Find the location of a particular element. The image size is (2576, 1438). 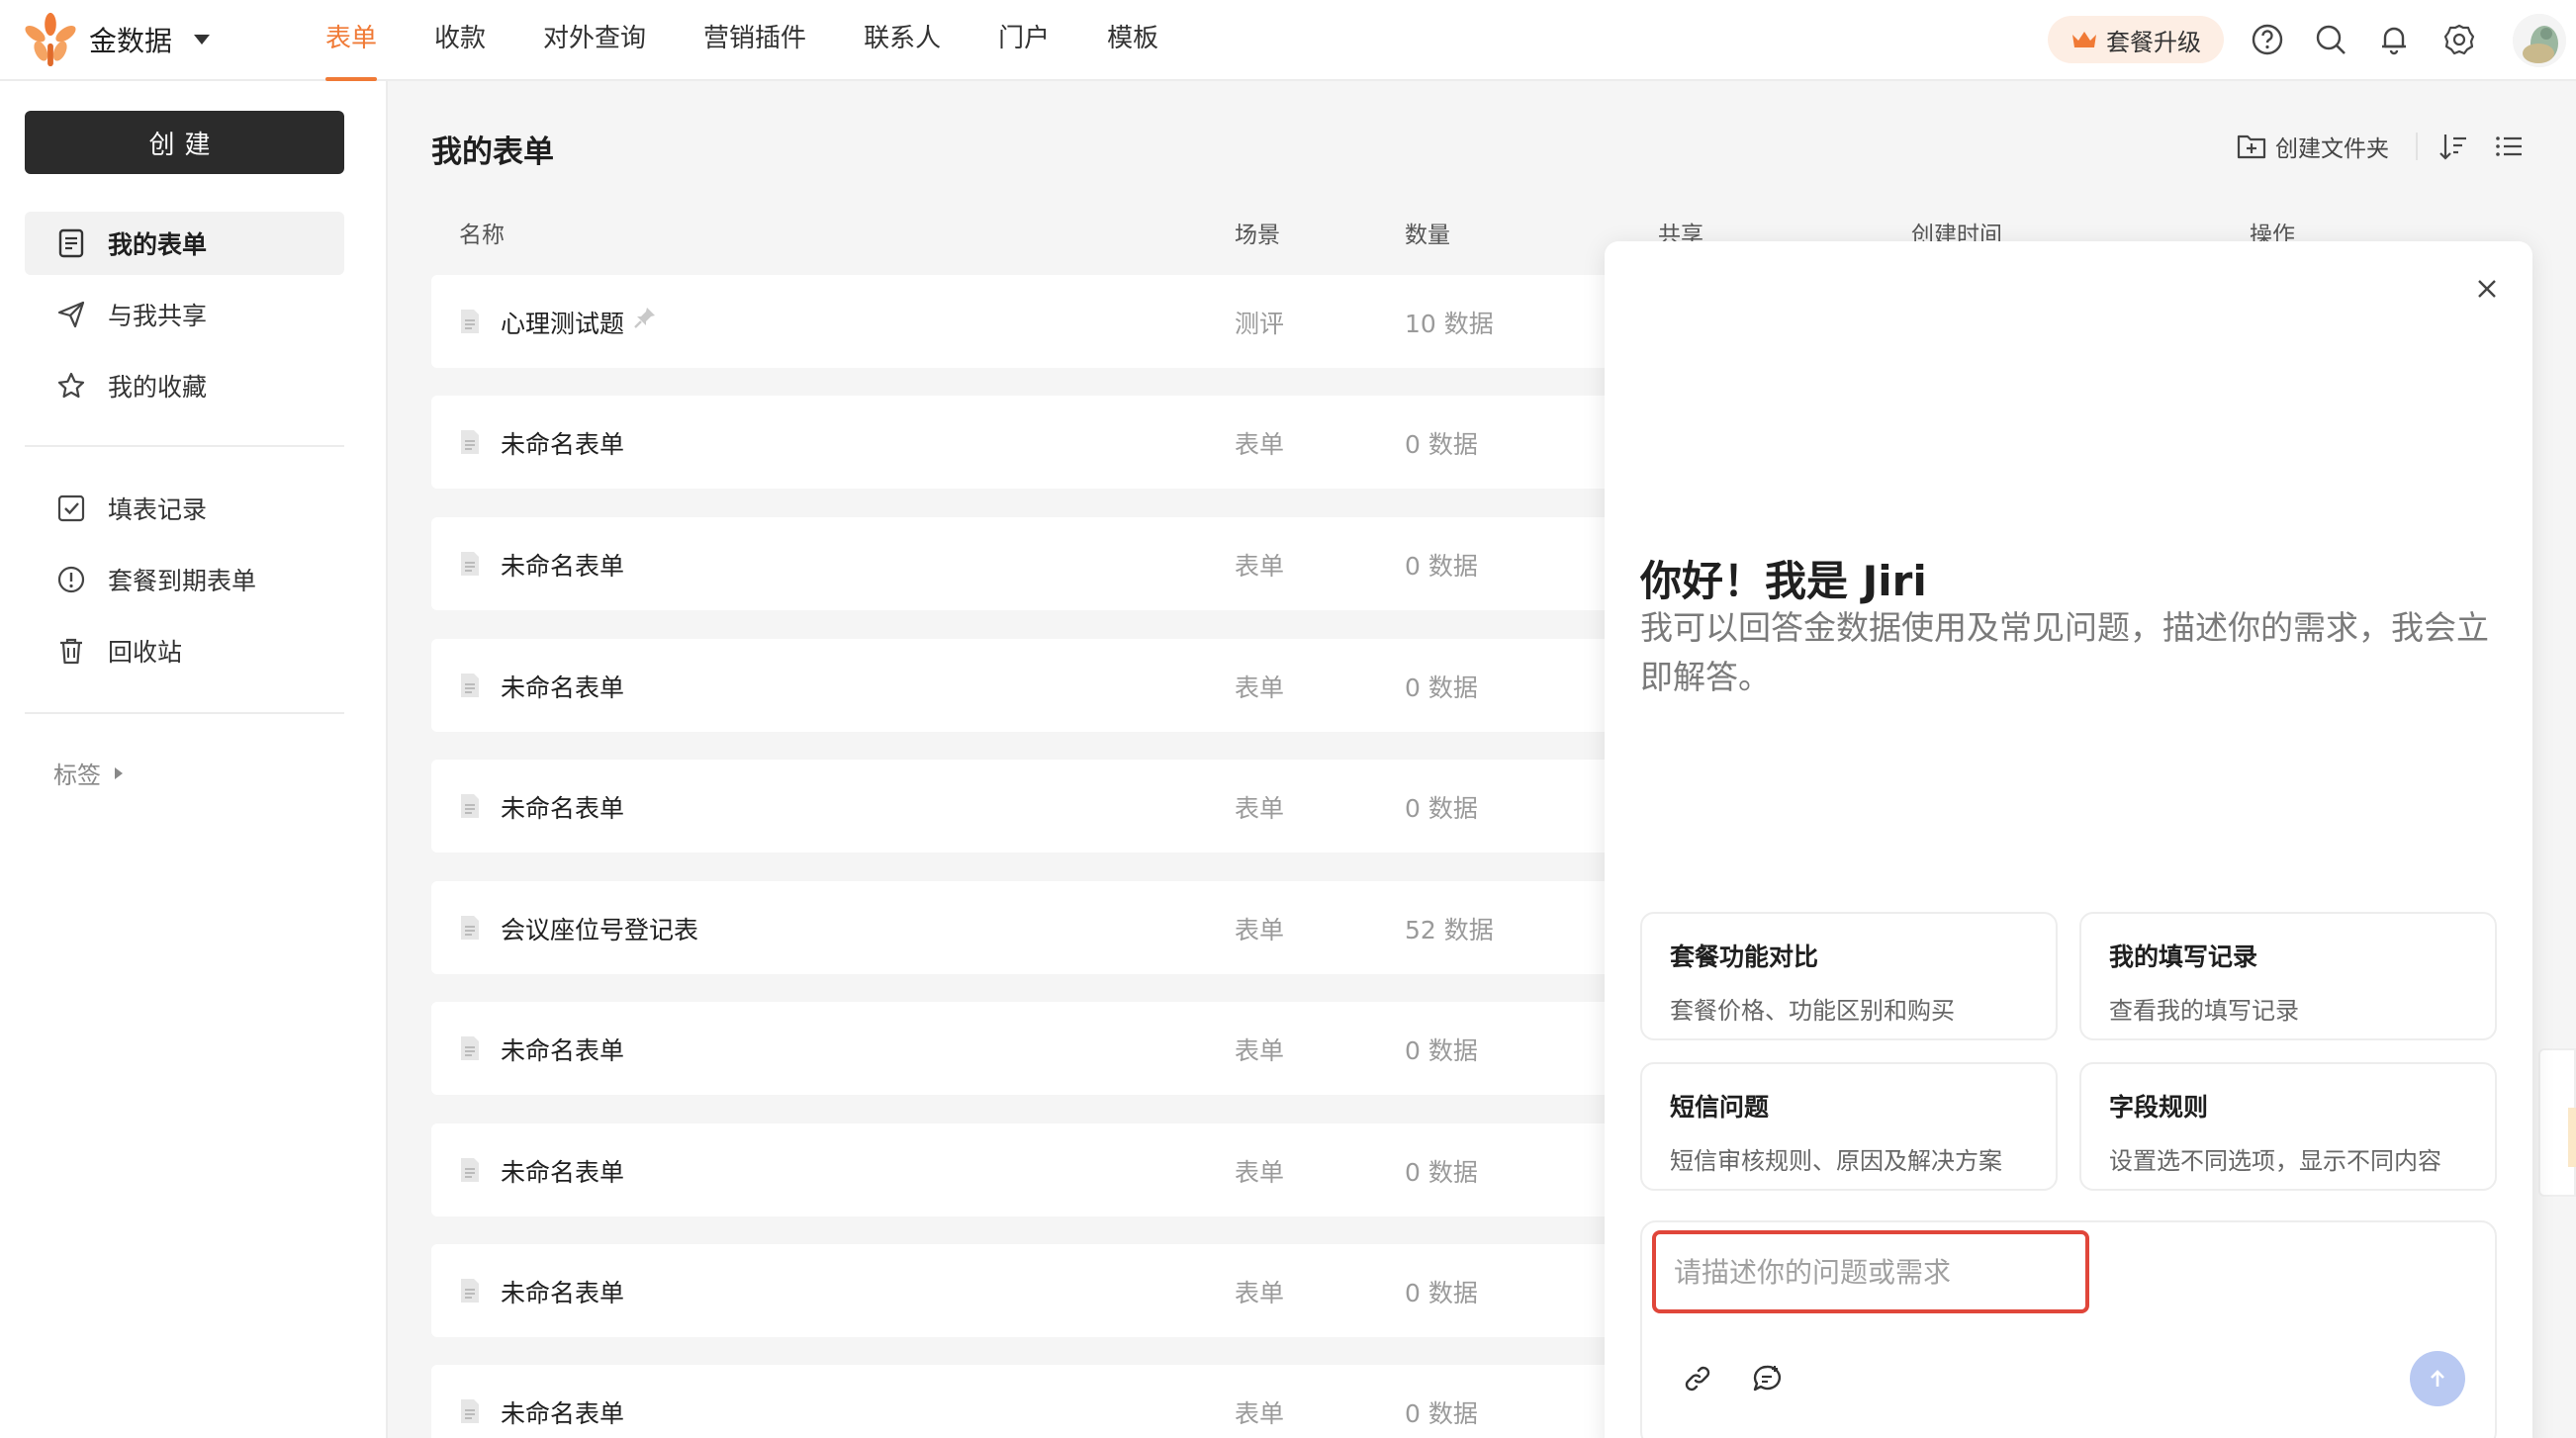

trash-icon is located at coordinates (71, 651).